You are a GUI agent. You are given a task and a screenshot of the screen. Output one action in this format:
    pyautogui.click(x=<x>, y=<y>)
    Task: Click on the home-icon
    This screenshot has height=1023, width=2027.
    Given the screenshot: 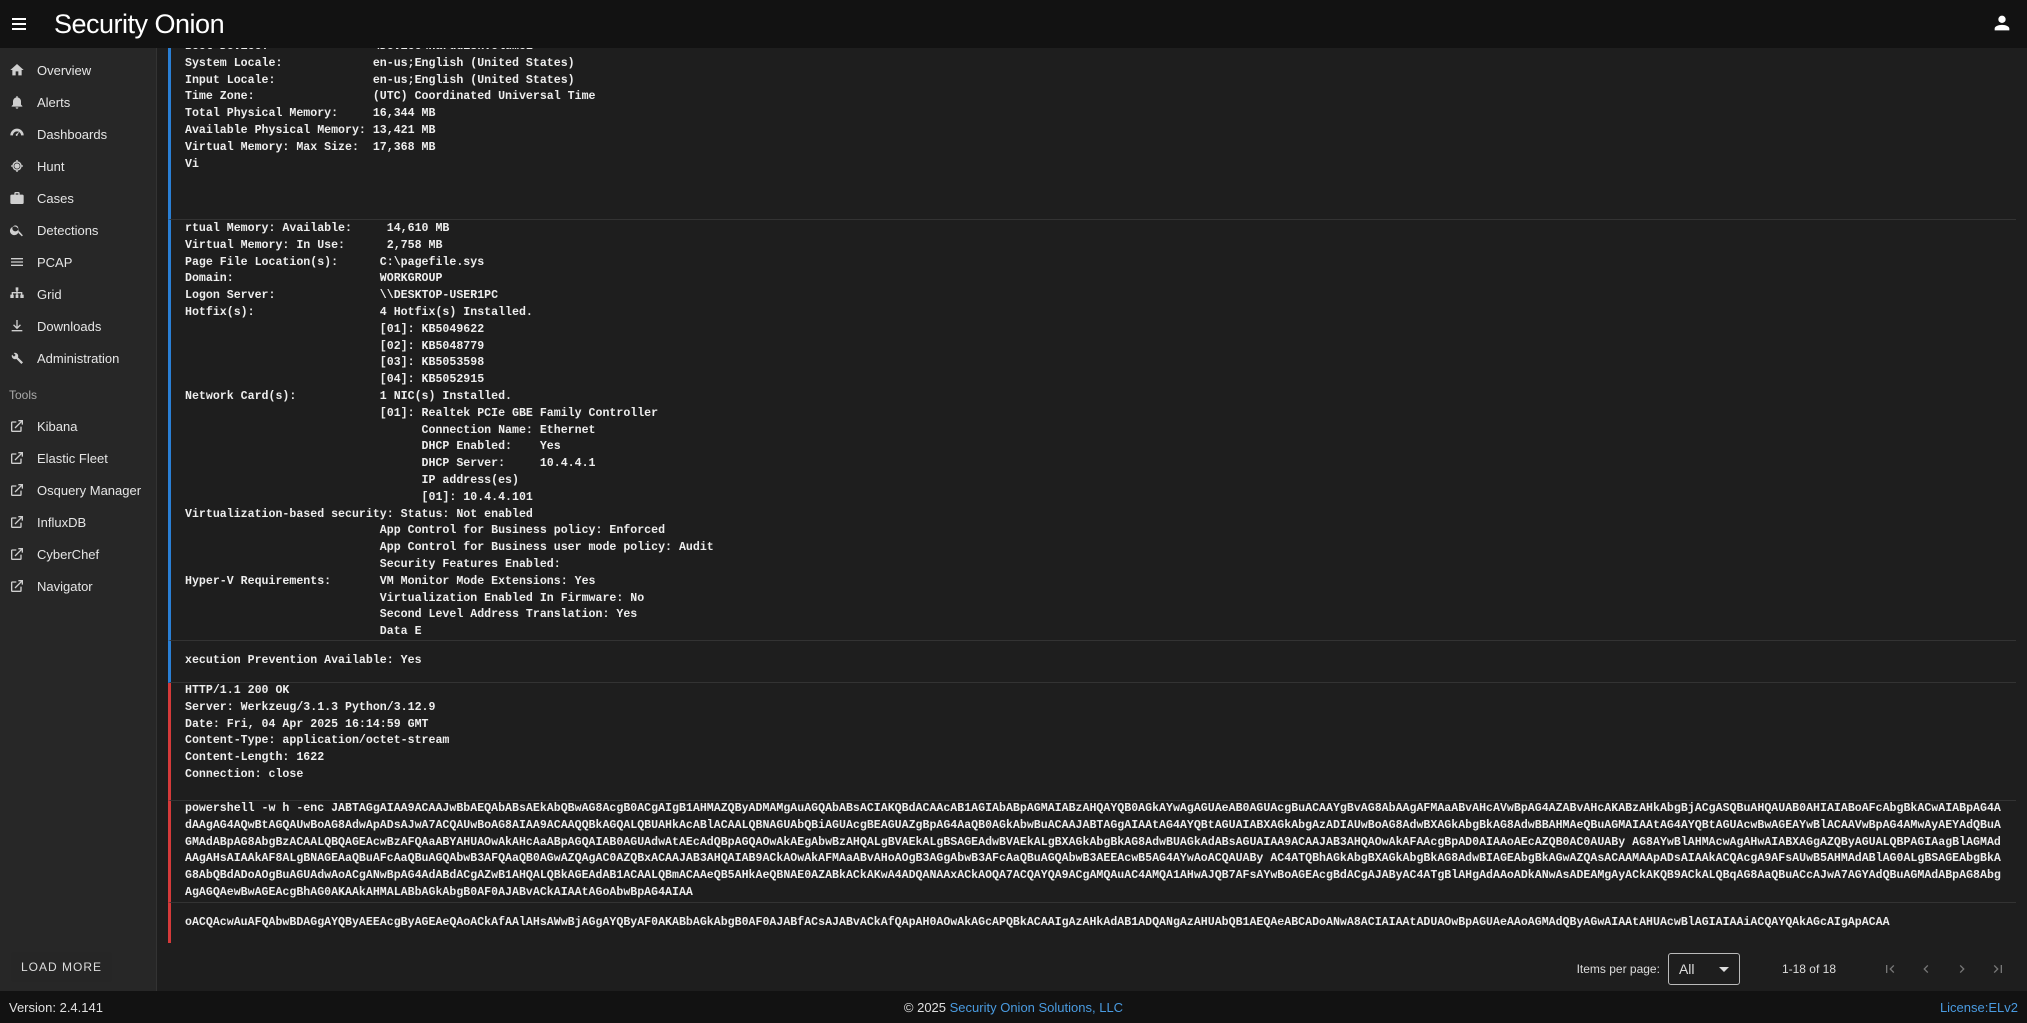 What is the action you would take?
    pyautogui.click(x=17, y=70)
    